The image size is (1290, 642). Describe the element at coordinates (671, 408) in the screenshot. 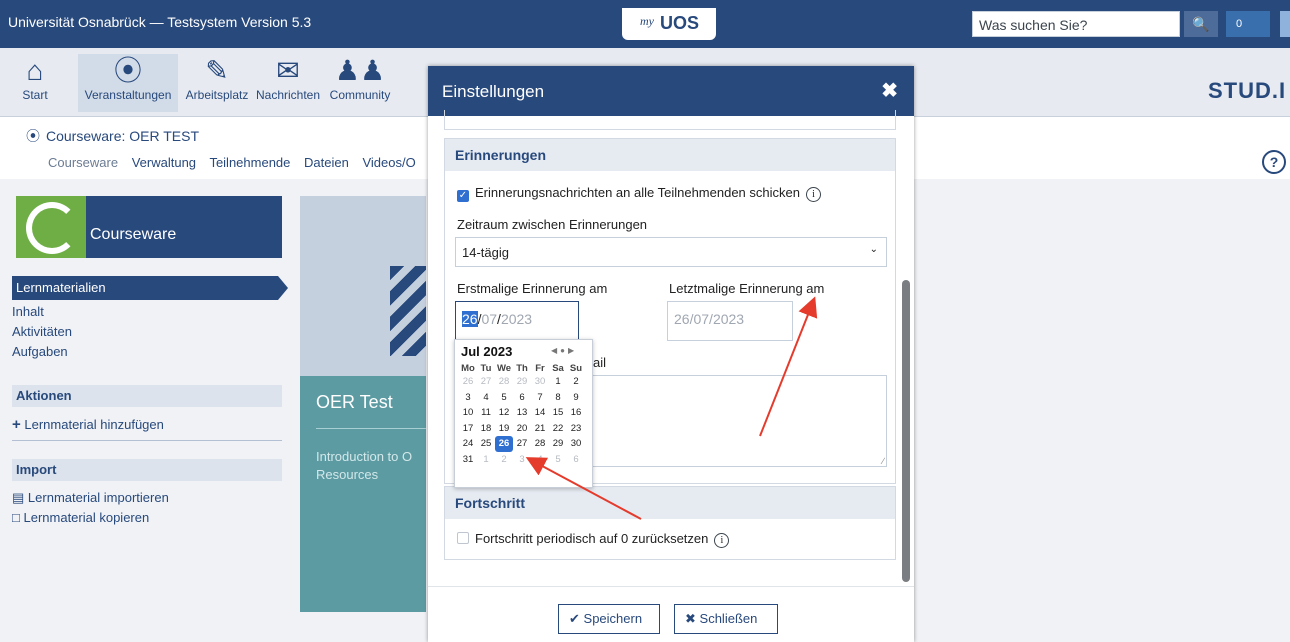

I see `annotation-arrows` at that location.